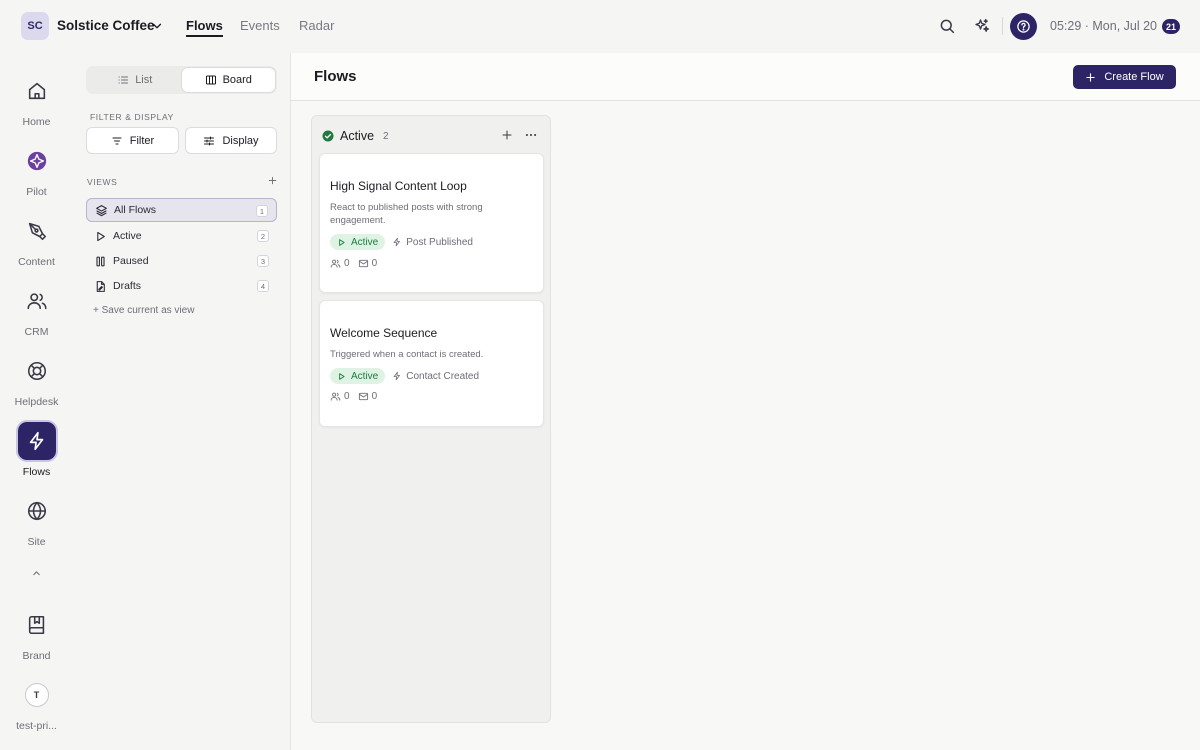 The width and height of the screenshot is (1200, 750). Describe the element at coordinates (531, 135) in the screenshot. I see `more-icon` at that location.